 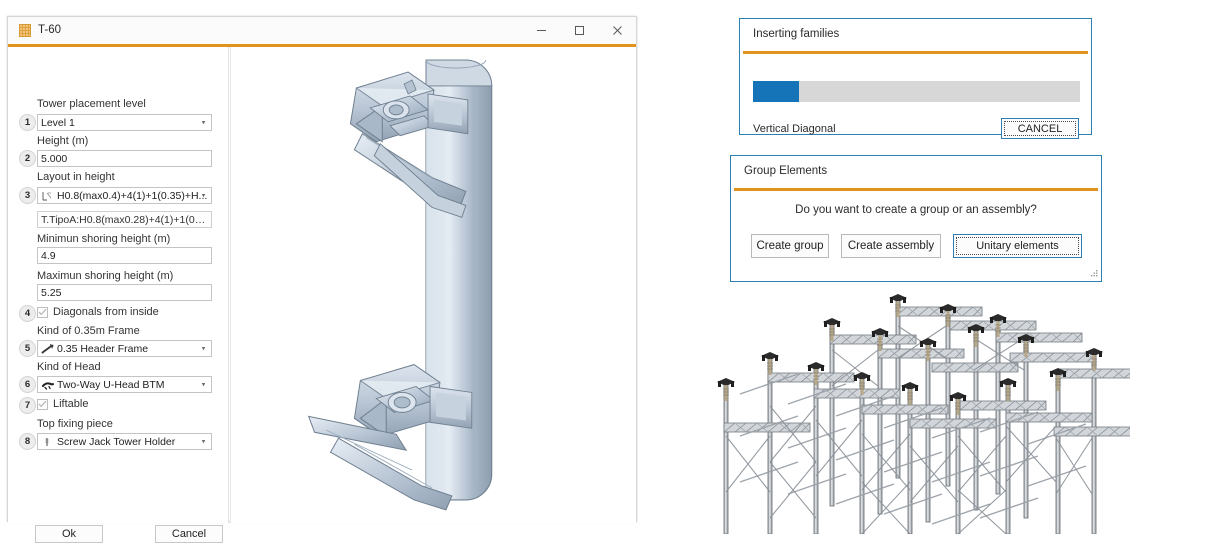 I want to click on window-controls, so click(x=579, y=30).